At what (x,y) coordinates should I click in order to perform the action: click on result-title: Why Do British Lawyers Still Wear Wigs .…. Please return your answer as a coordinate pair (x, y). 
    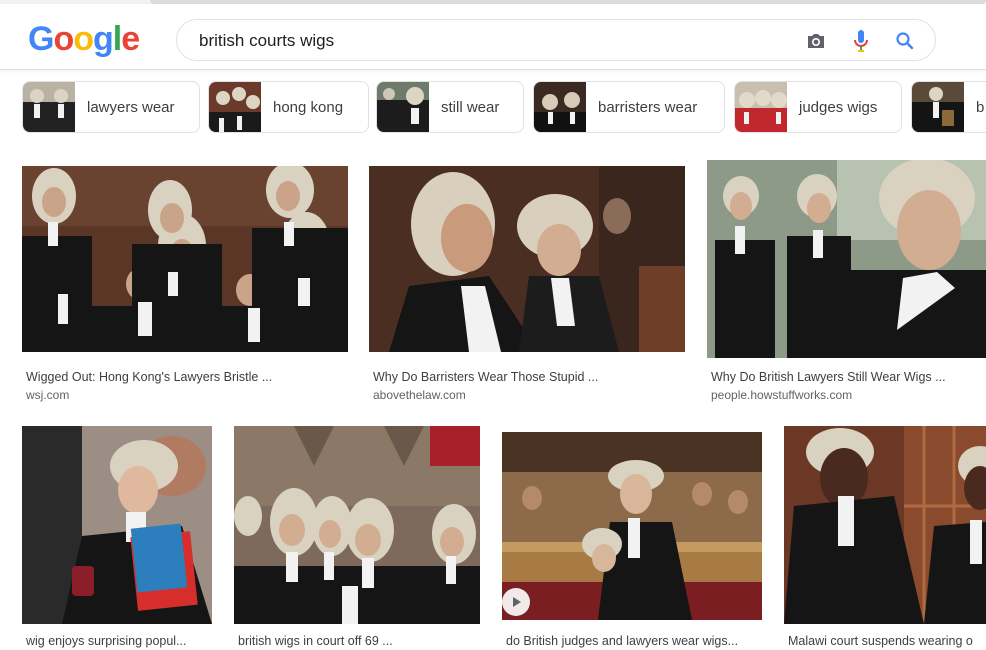
    Looking at the image, I should click on (846, 377).